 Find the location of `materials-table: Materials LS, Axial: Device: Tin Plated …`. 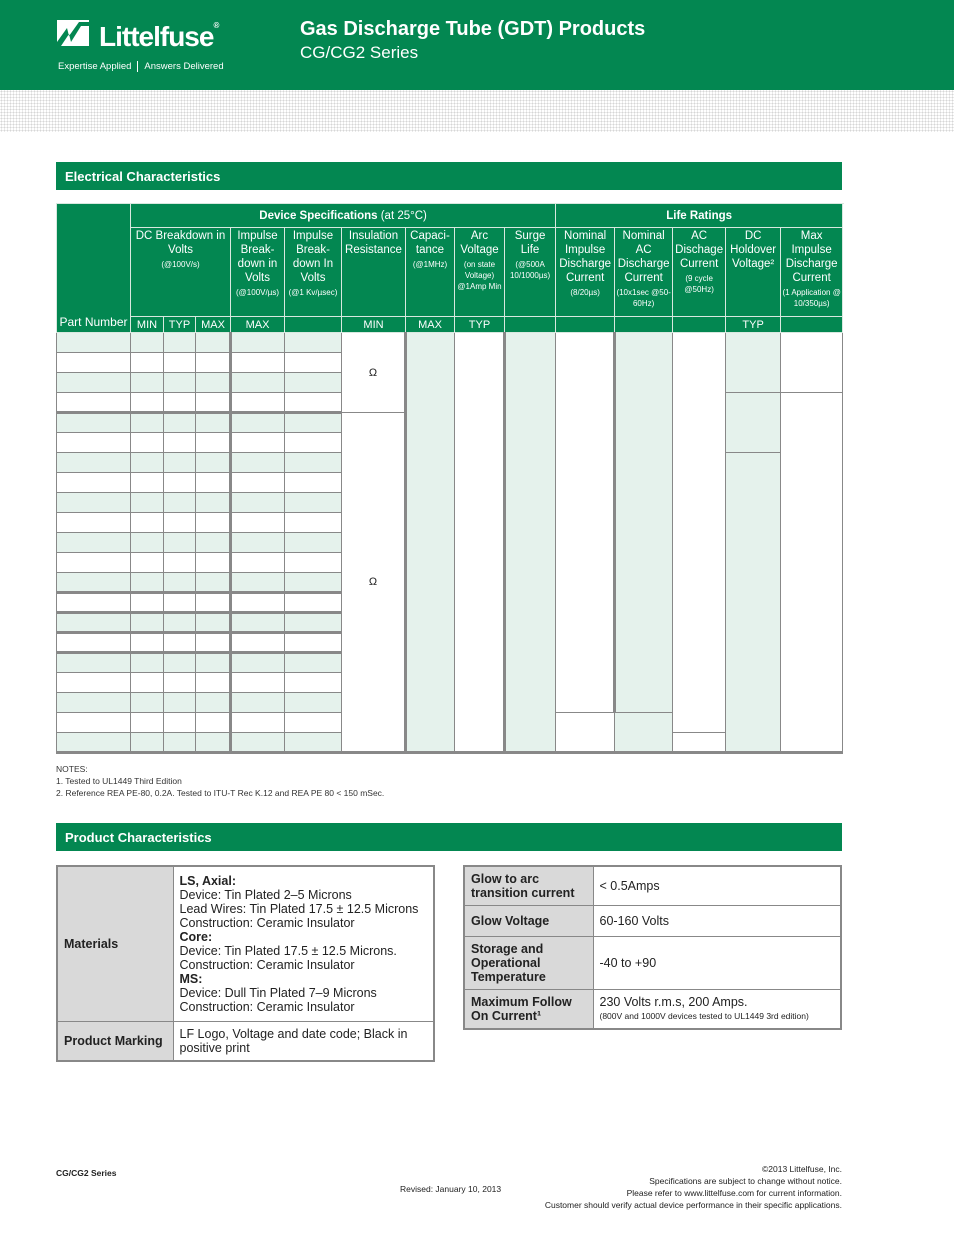

materials-table: Materials LS, Axial: Device: Tin Plated … is located at coordinates (245, 963).